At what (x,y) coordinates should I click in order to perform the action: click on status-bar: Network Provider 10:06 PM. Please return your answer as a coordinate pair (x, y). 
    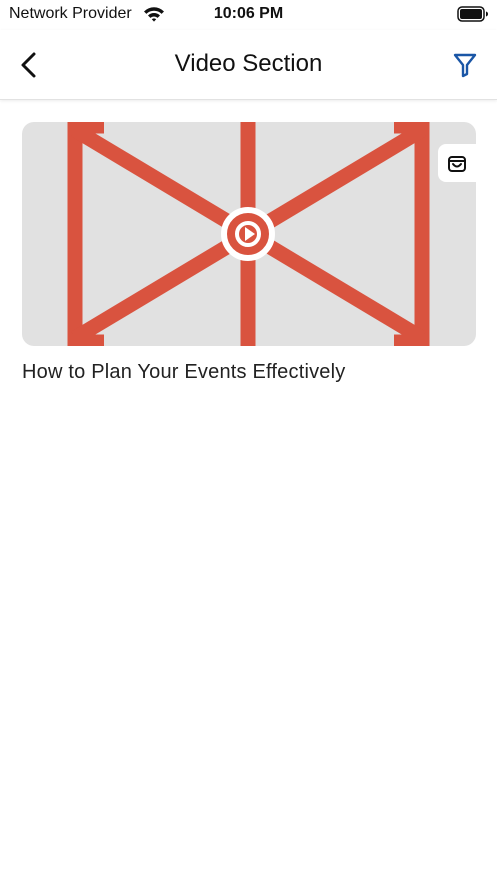
    Looking at the image, I should click on (248, 15).